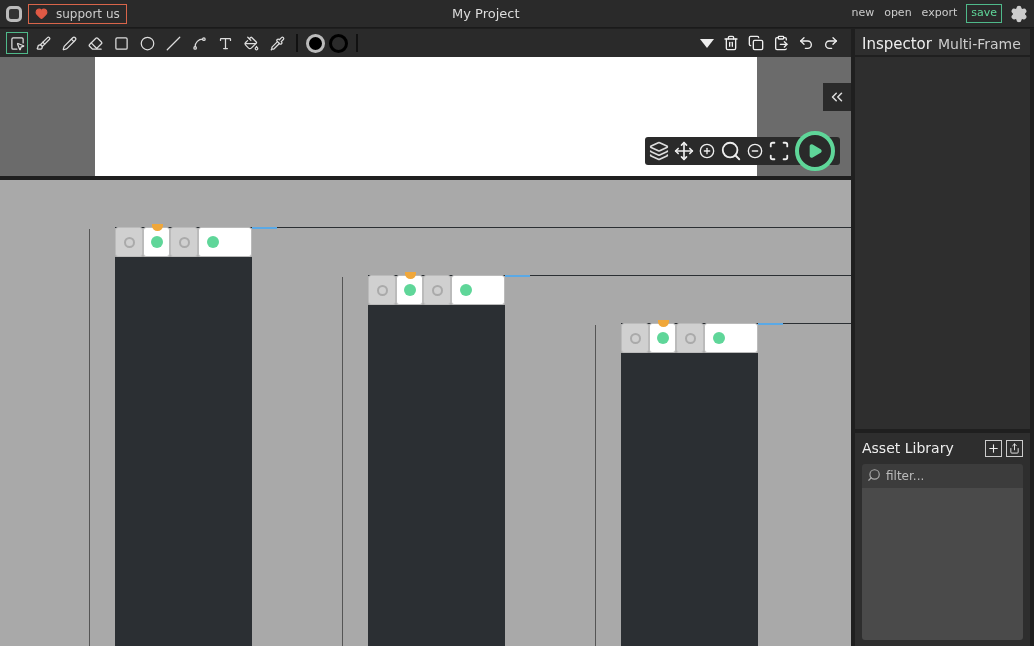  I want to click on heart-icon, so click(41, 13).